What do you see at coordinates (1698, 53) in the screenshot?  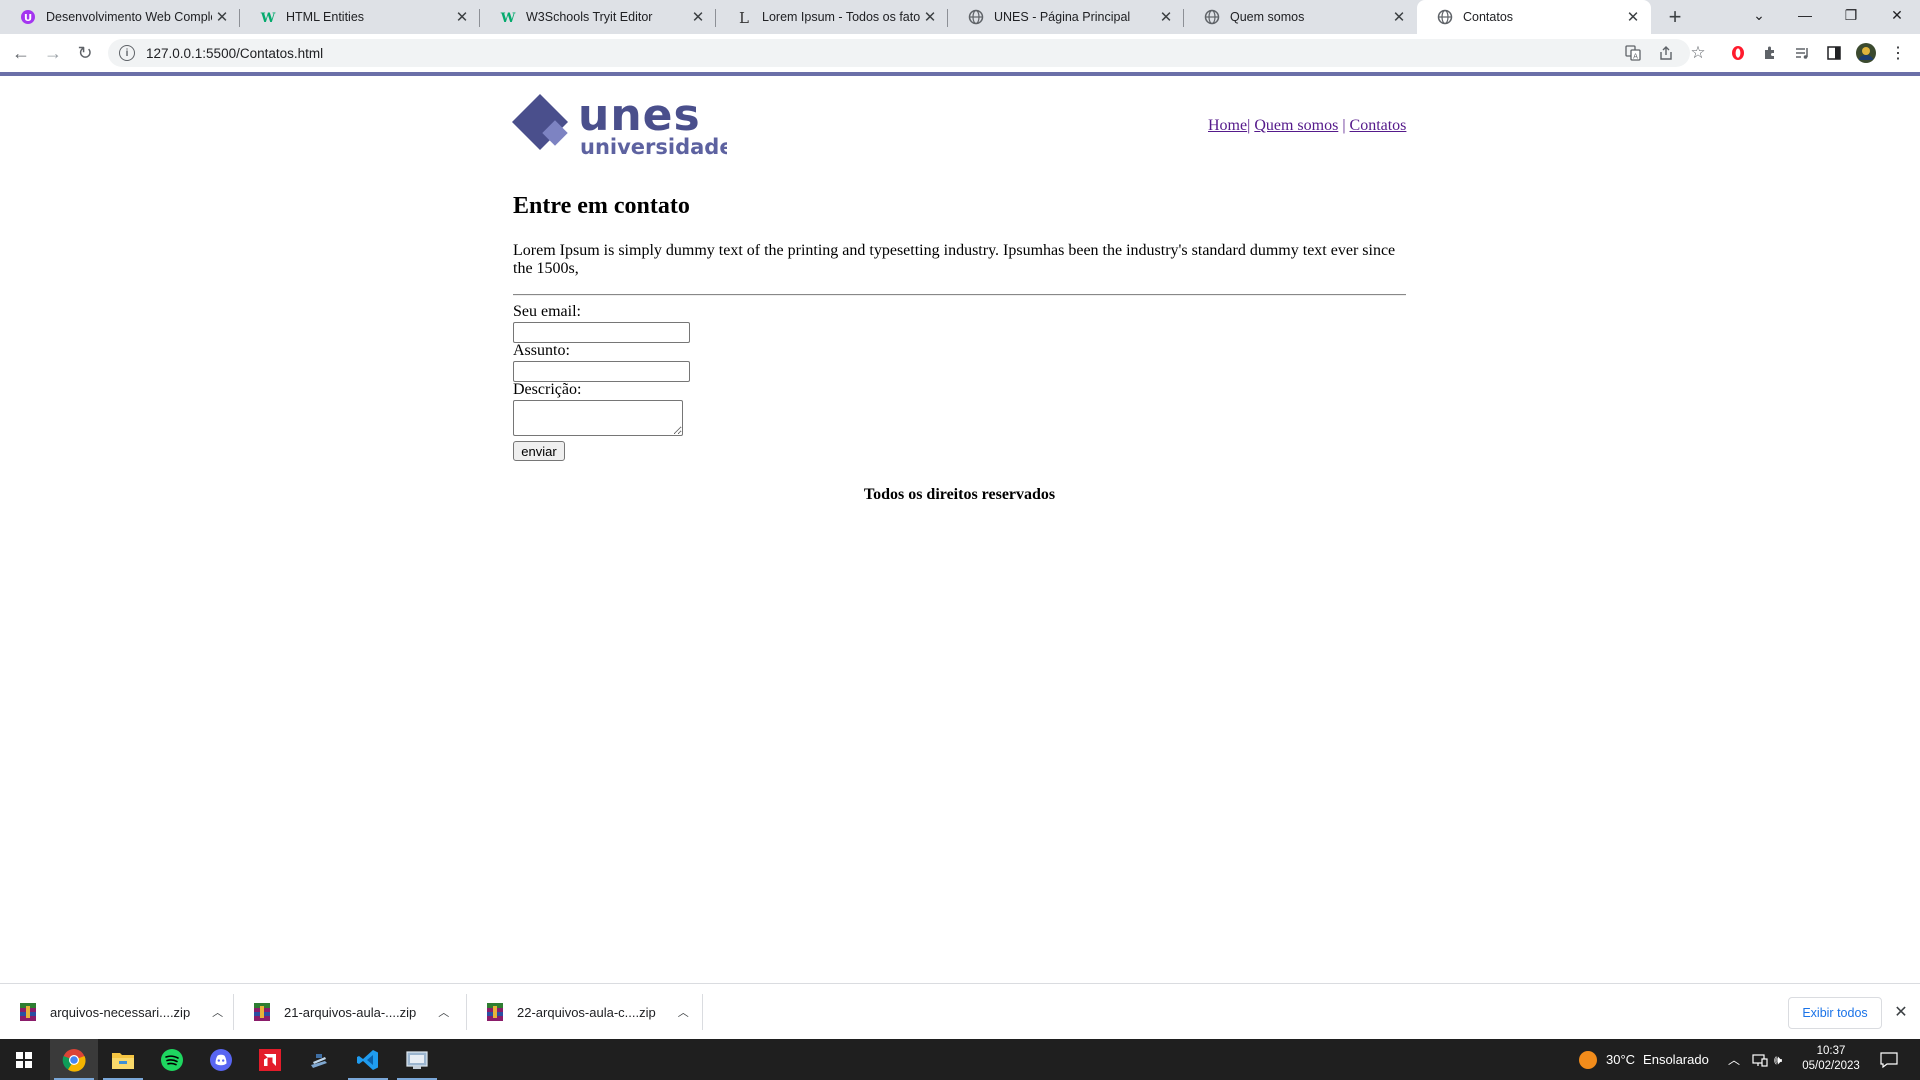 I see `bookmark-star-icon: ☆` at bounding box center [1698, 53].